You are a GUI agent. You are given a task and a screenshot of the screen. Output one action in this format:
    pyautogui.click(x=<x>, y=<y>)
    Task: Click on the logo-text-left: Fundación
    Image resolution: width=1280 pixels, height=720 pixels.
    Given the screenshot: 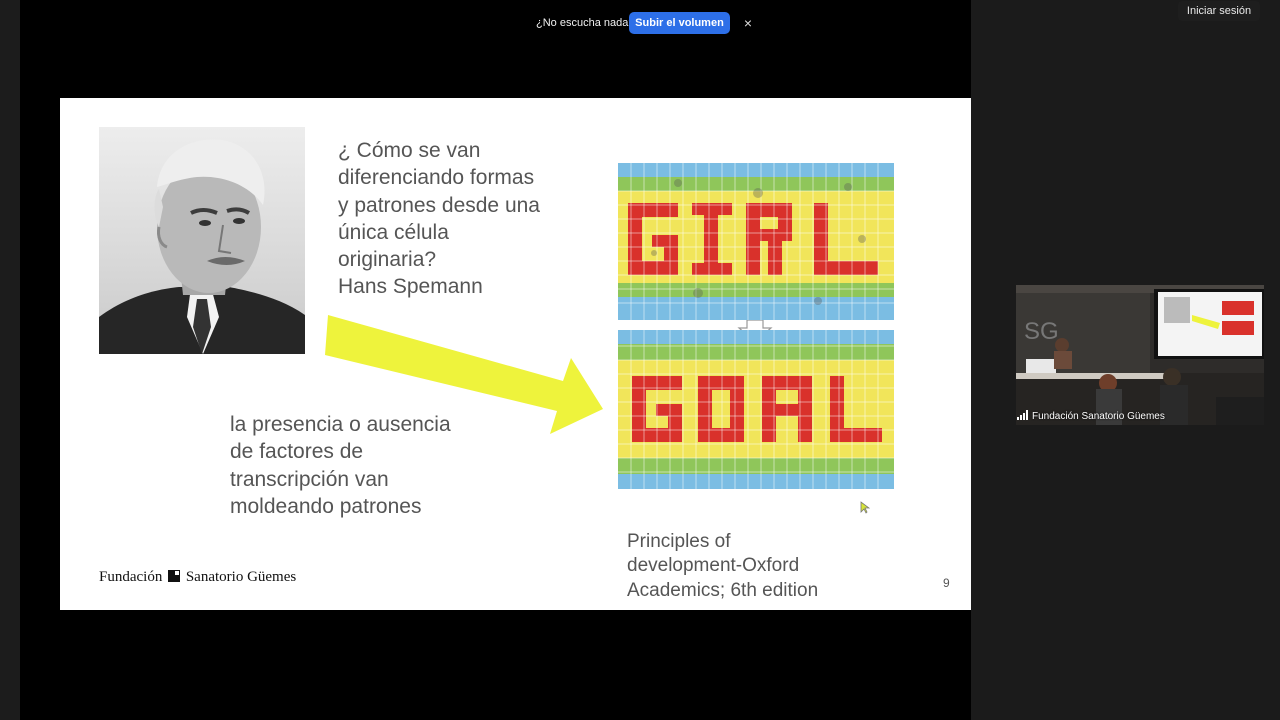 What is the action you would take?
    pyautogui.click(x=131, y=577)
    